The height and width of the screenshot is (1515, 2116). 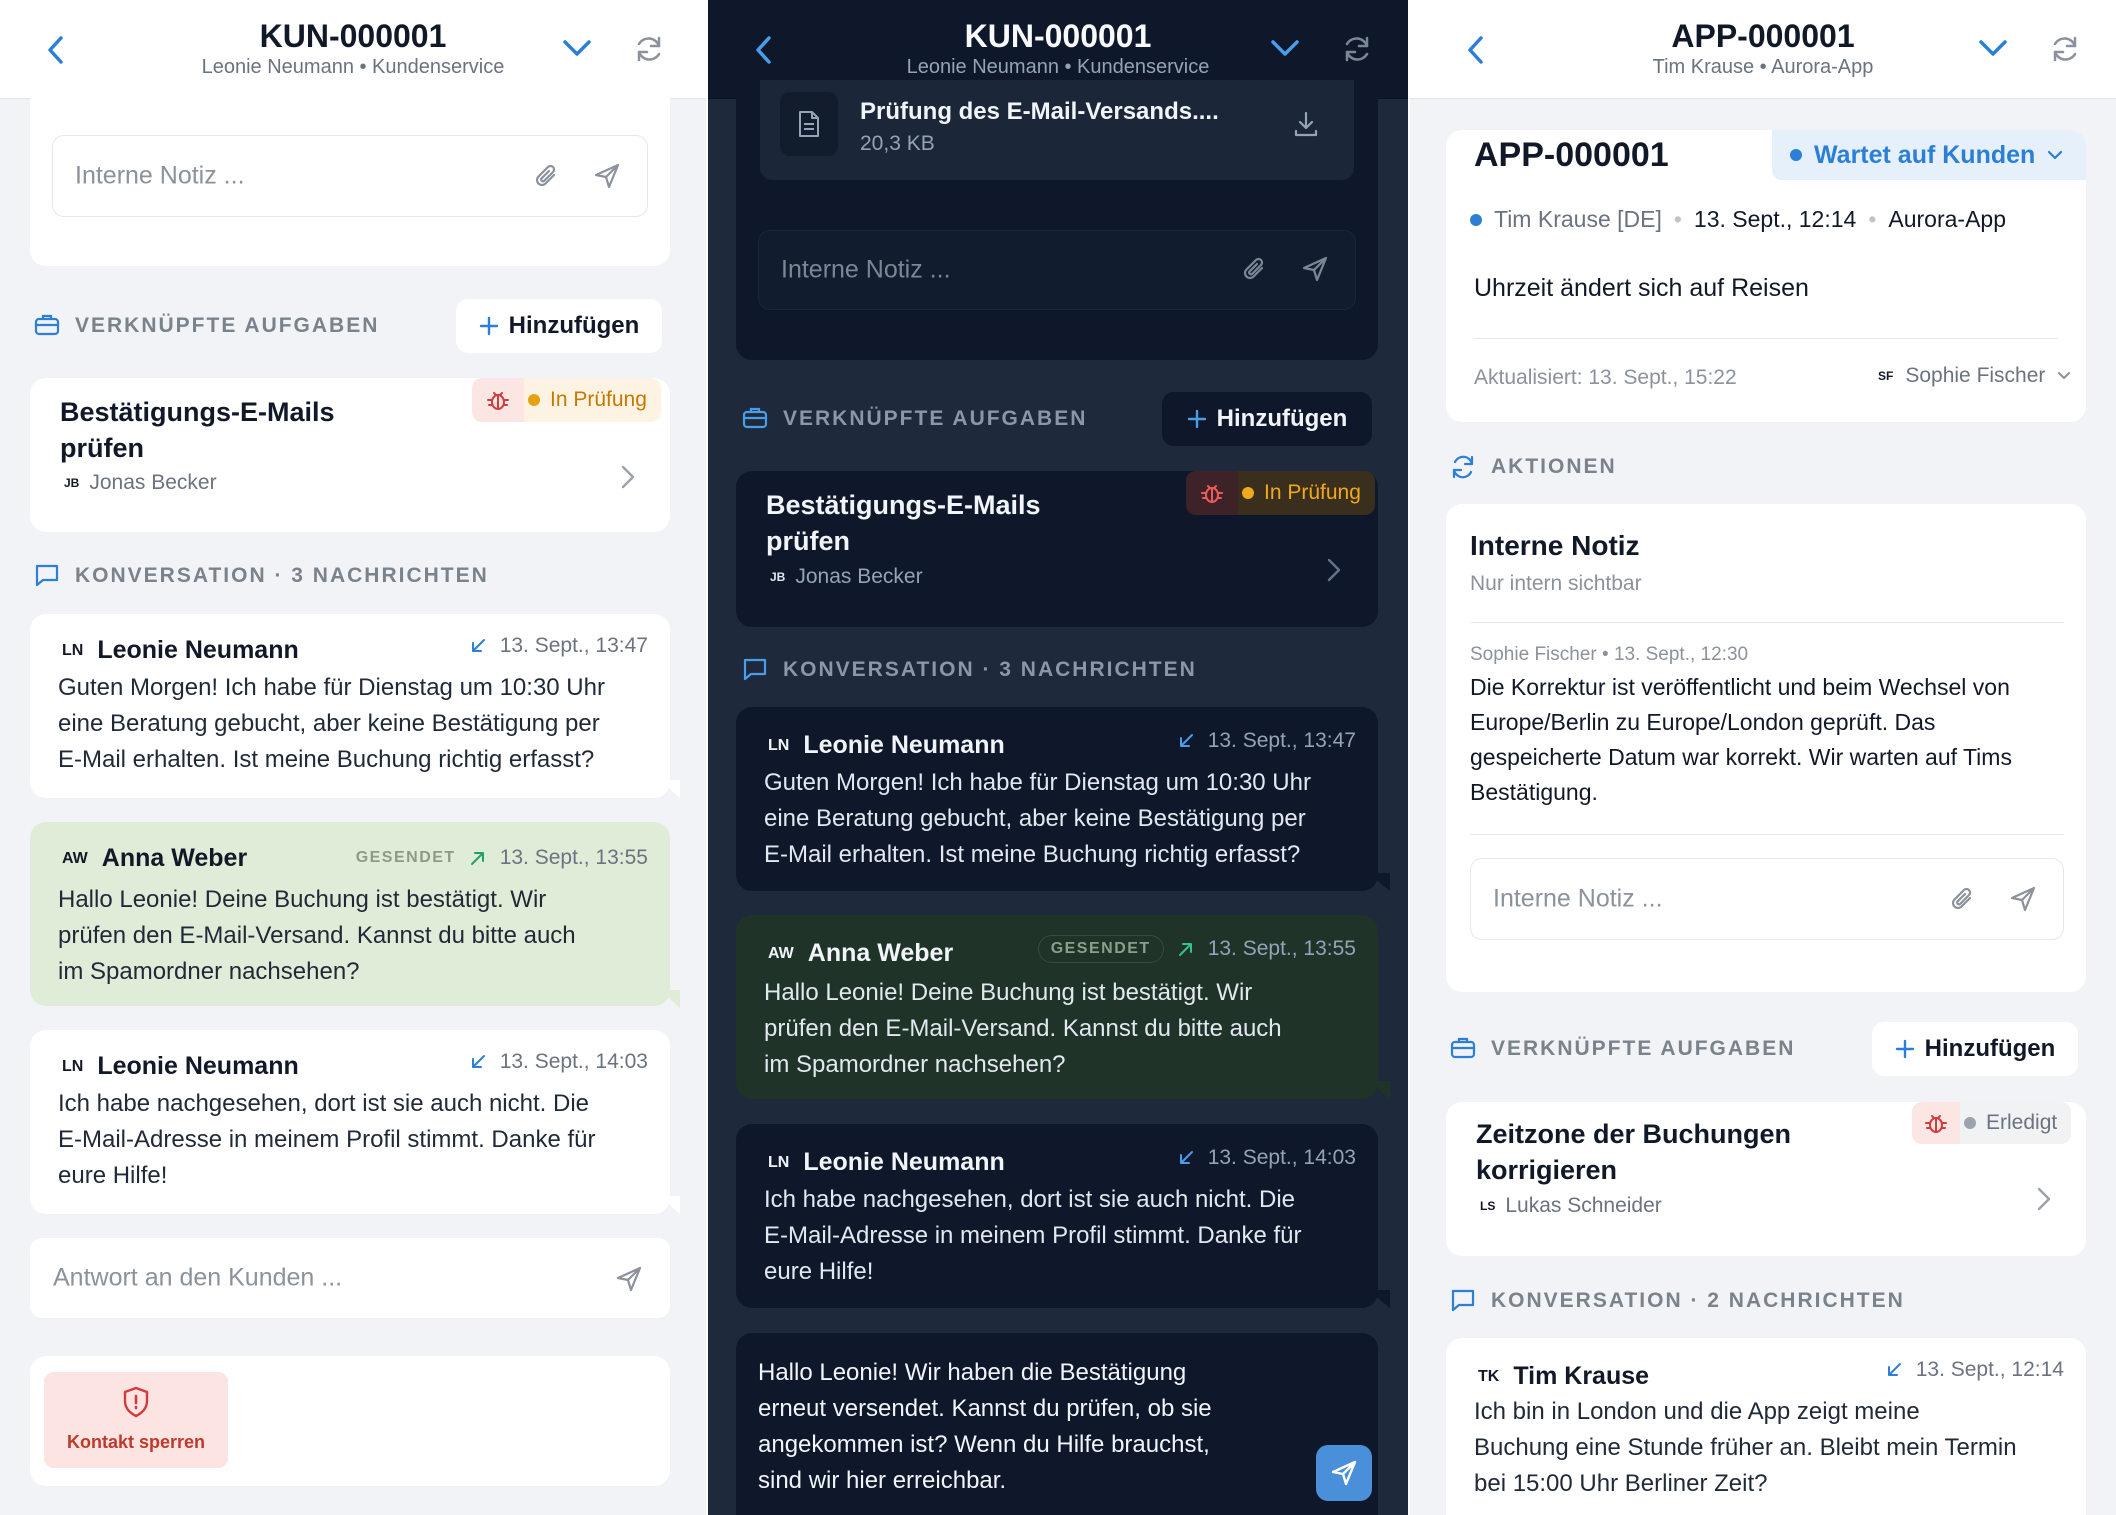 I want to click on ticket-subject: Uhrzeit ändert sich auf Reisen, so click(x=1641, y=288).